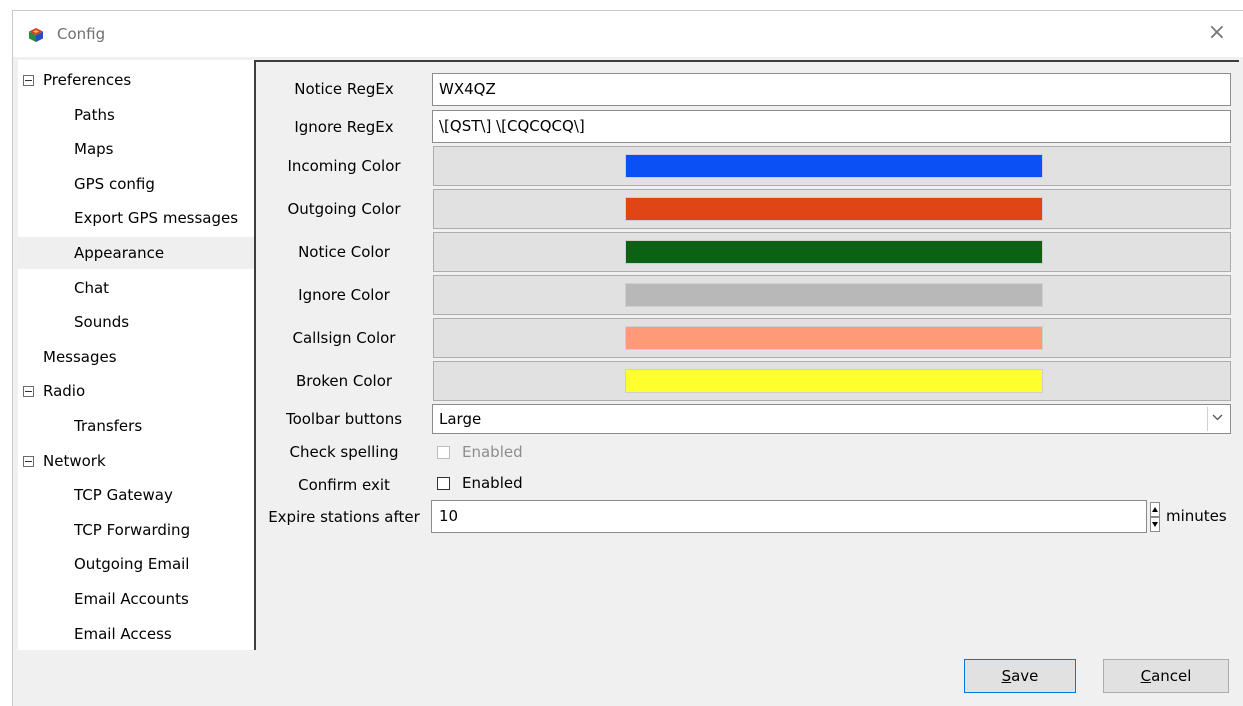 This screenshot has width=1243, height=706. Describe the element at coordinates (136, 149) in the screenshot. I see `tree-item-maps: Maps` at that location.